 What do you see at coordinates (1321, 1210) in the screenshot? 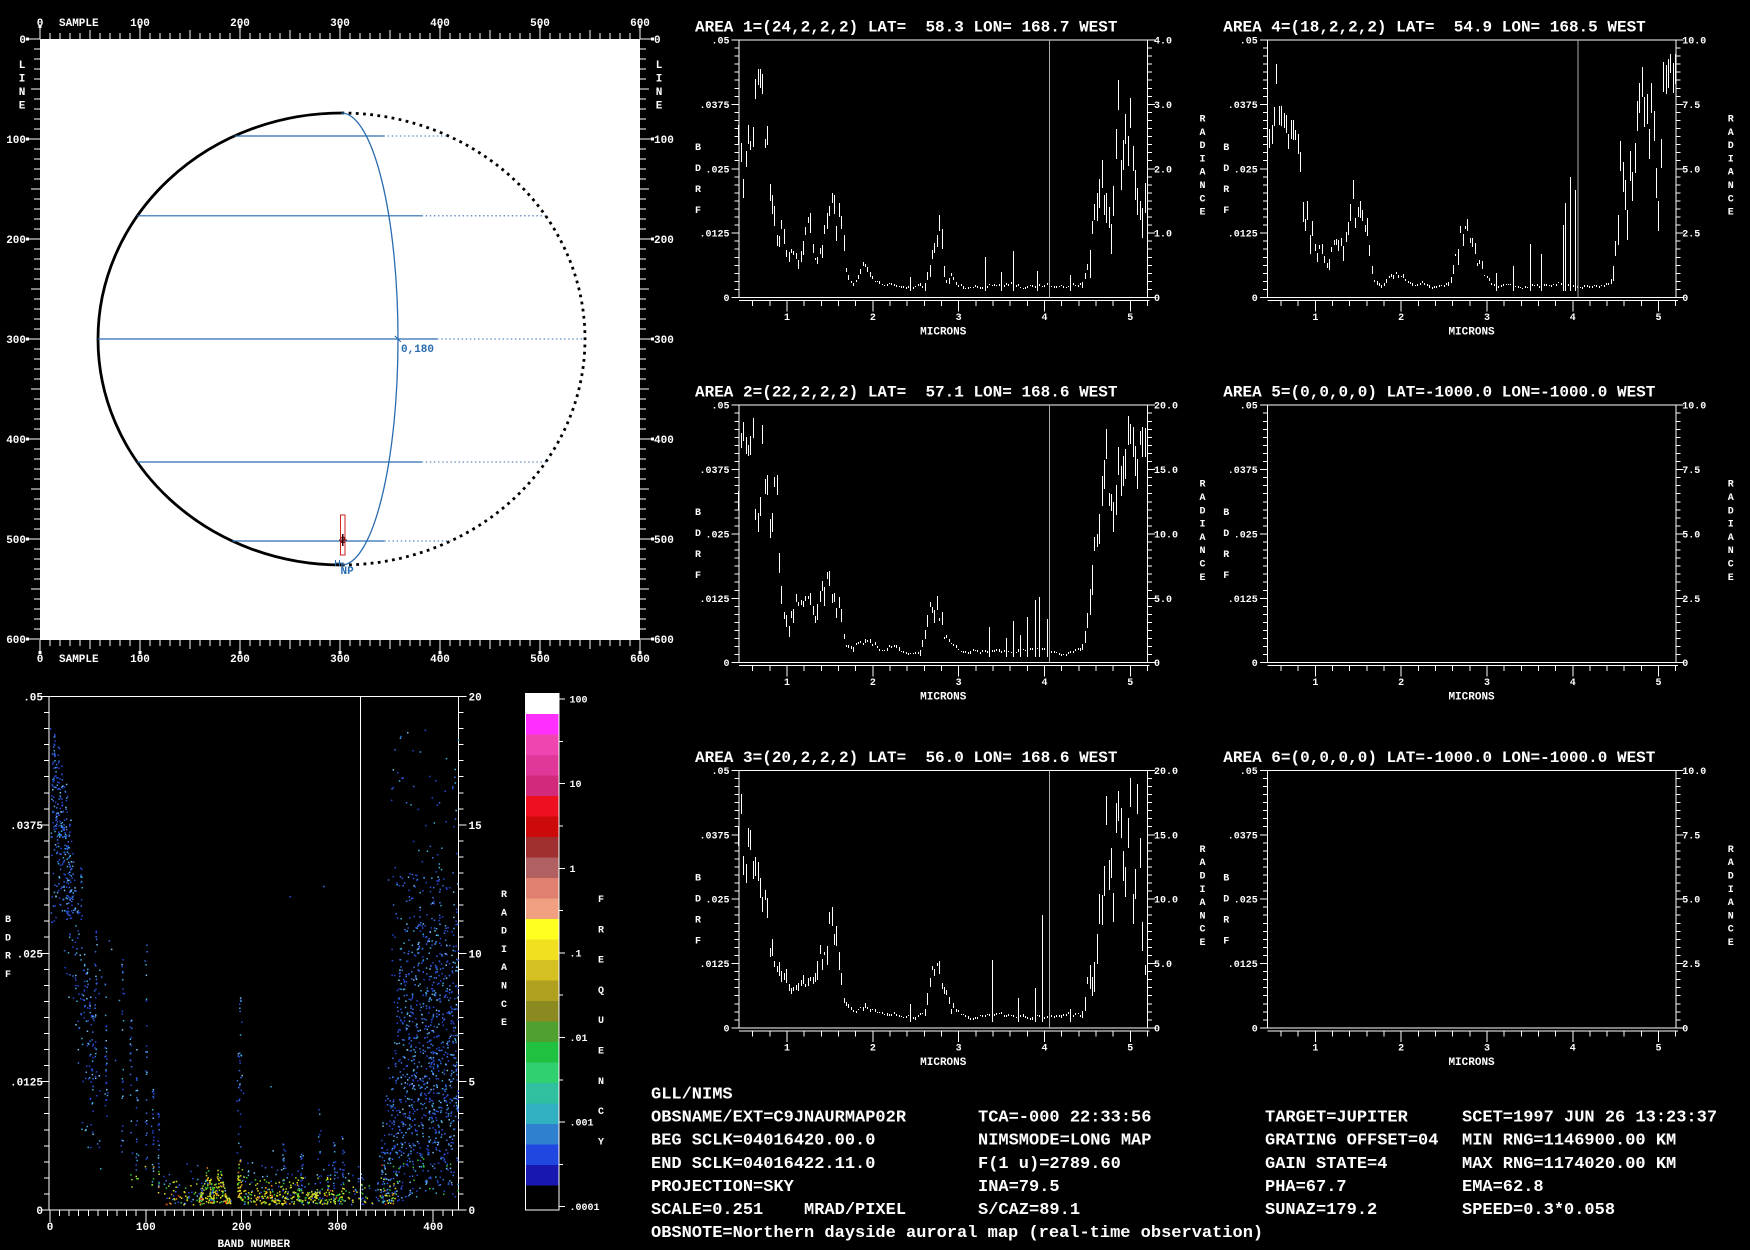
I see `svg-text: SUNAZ=179.2` at bounding box center [1321, 1210].